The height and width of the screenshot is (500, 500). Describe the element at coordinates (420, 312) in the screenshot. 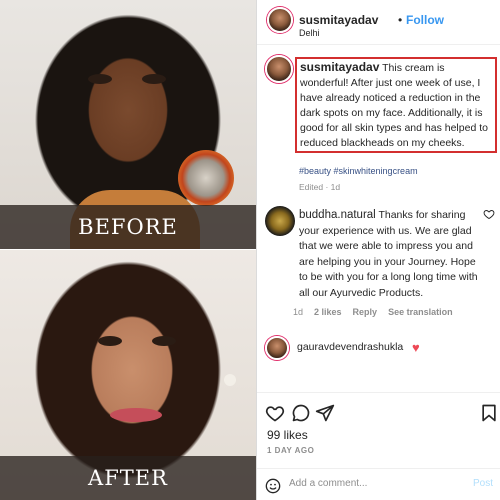

I see `see-translation-button: See translation` at that location.